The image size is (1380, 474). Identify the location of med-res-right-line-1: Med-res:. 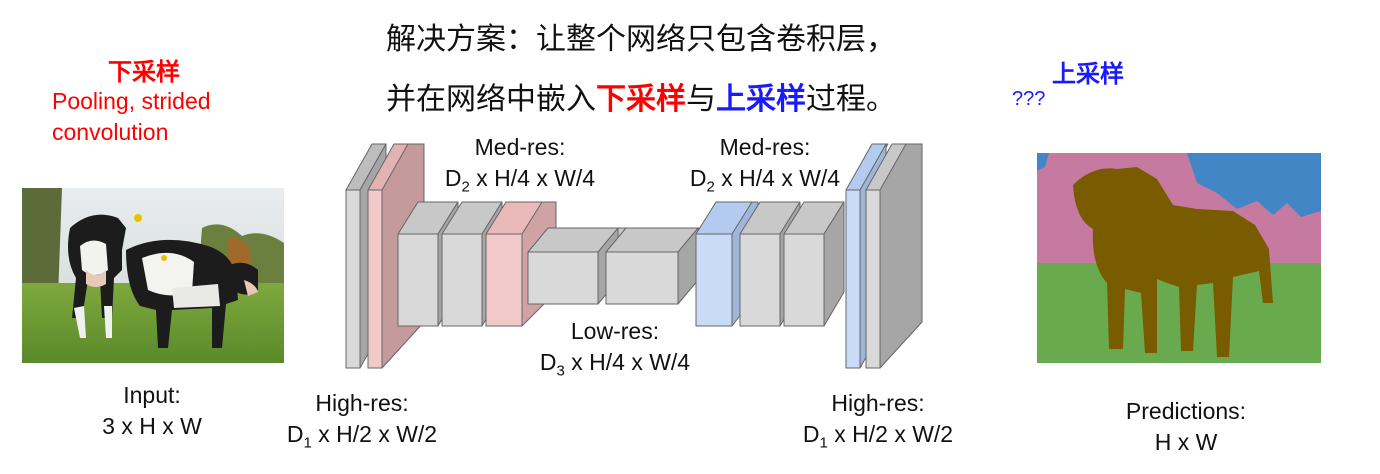
(765, 147).